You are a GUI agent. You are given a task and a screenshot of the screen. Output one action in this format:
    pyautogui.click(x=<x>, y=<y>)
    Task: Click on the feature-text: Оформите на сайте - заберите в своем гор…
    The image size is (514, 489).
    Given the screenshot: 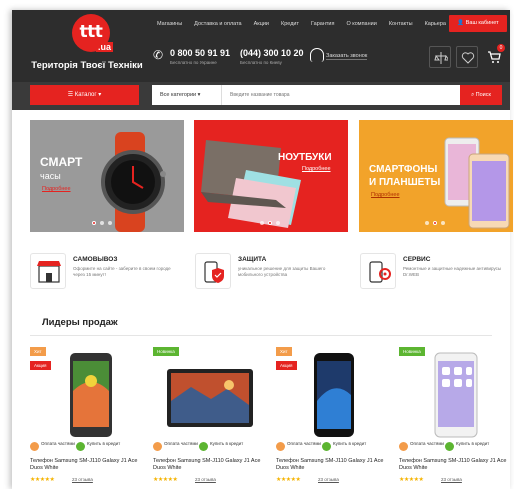 What is the action you would take?
    pyautogui.click(x=122, y=271)
    